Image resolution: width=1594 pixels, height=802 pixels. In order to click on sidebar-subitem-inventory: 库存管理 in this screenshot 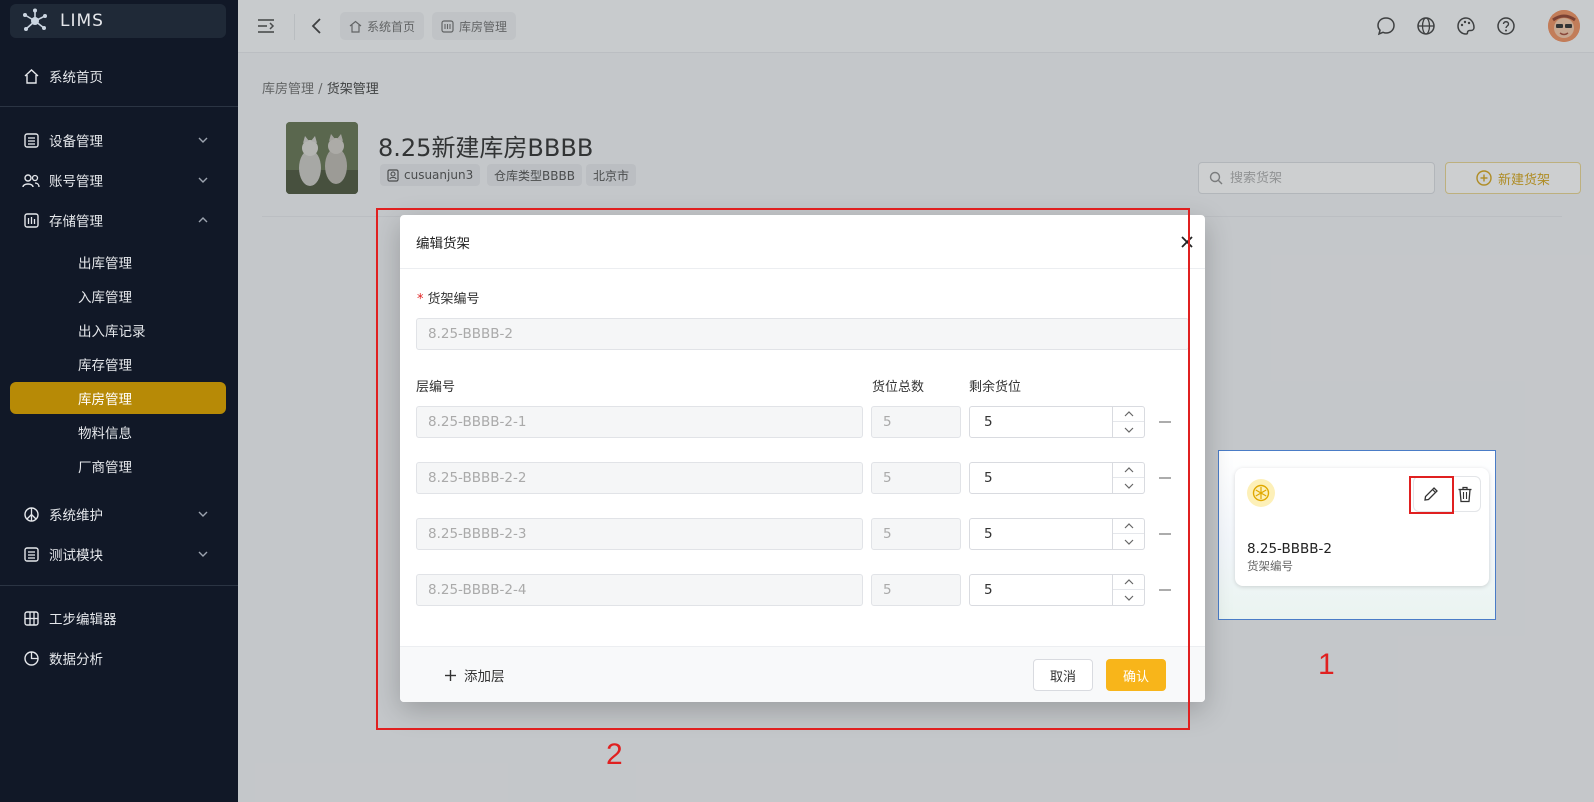, I will do `click(118, 364)`.